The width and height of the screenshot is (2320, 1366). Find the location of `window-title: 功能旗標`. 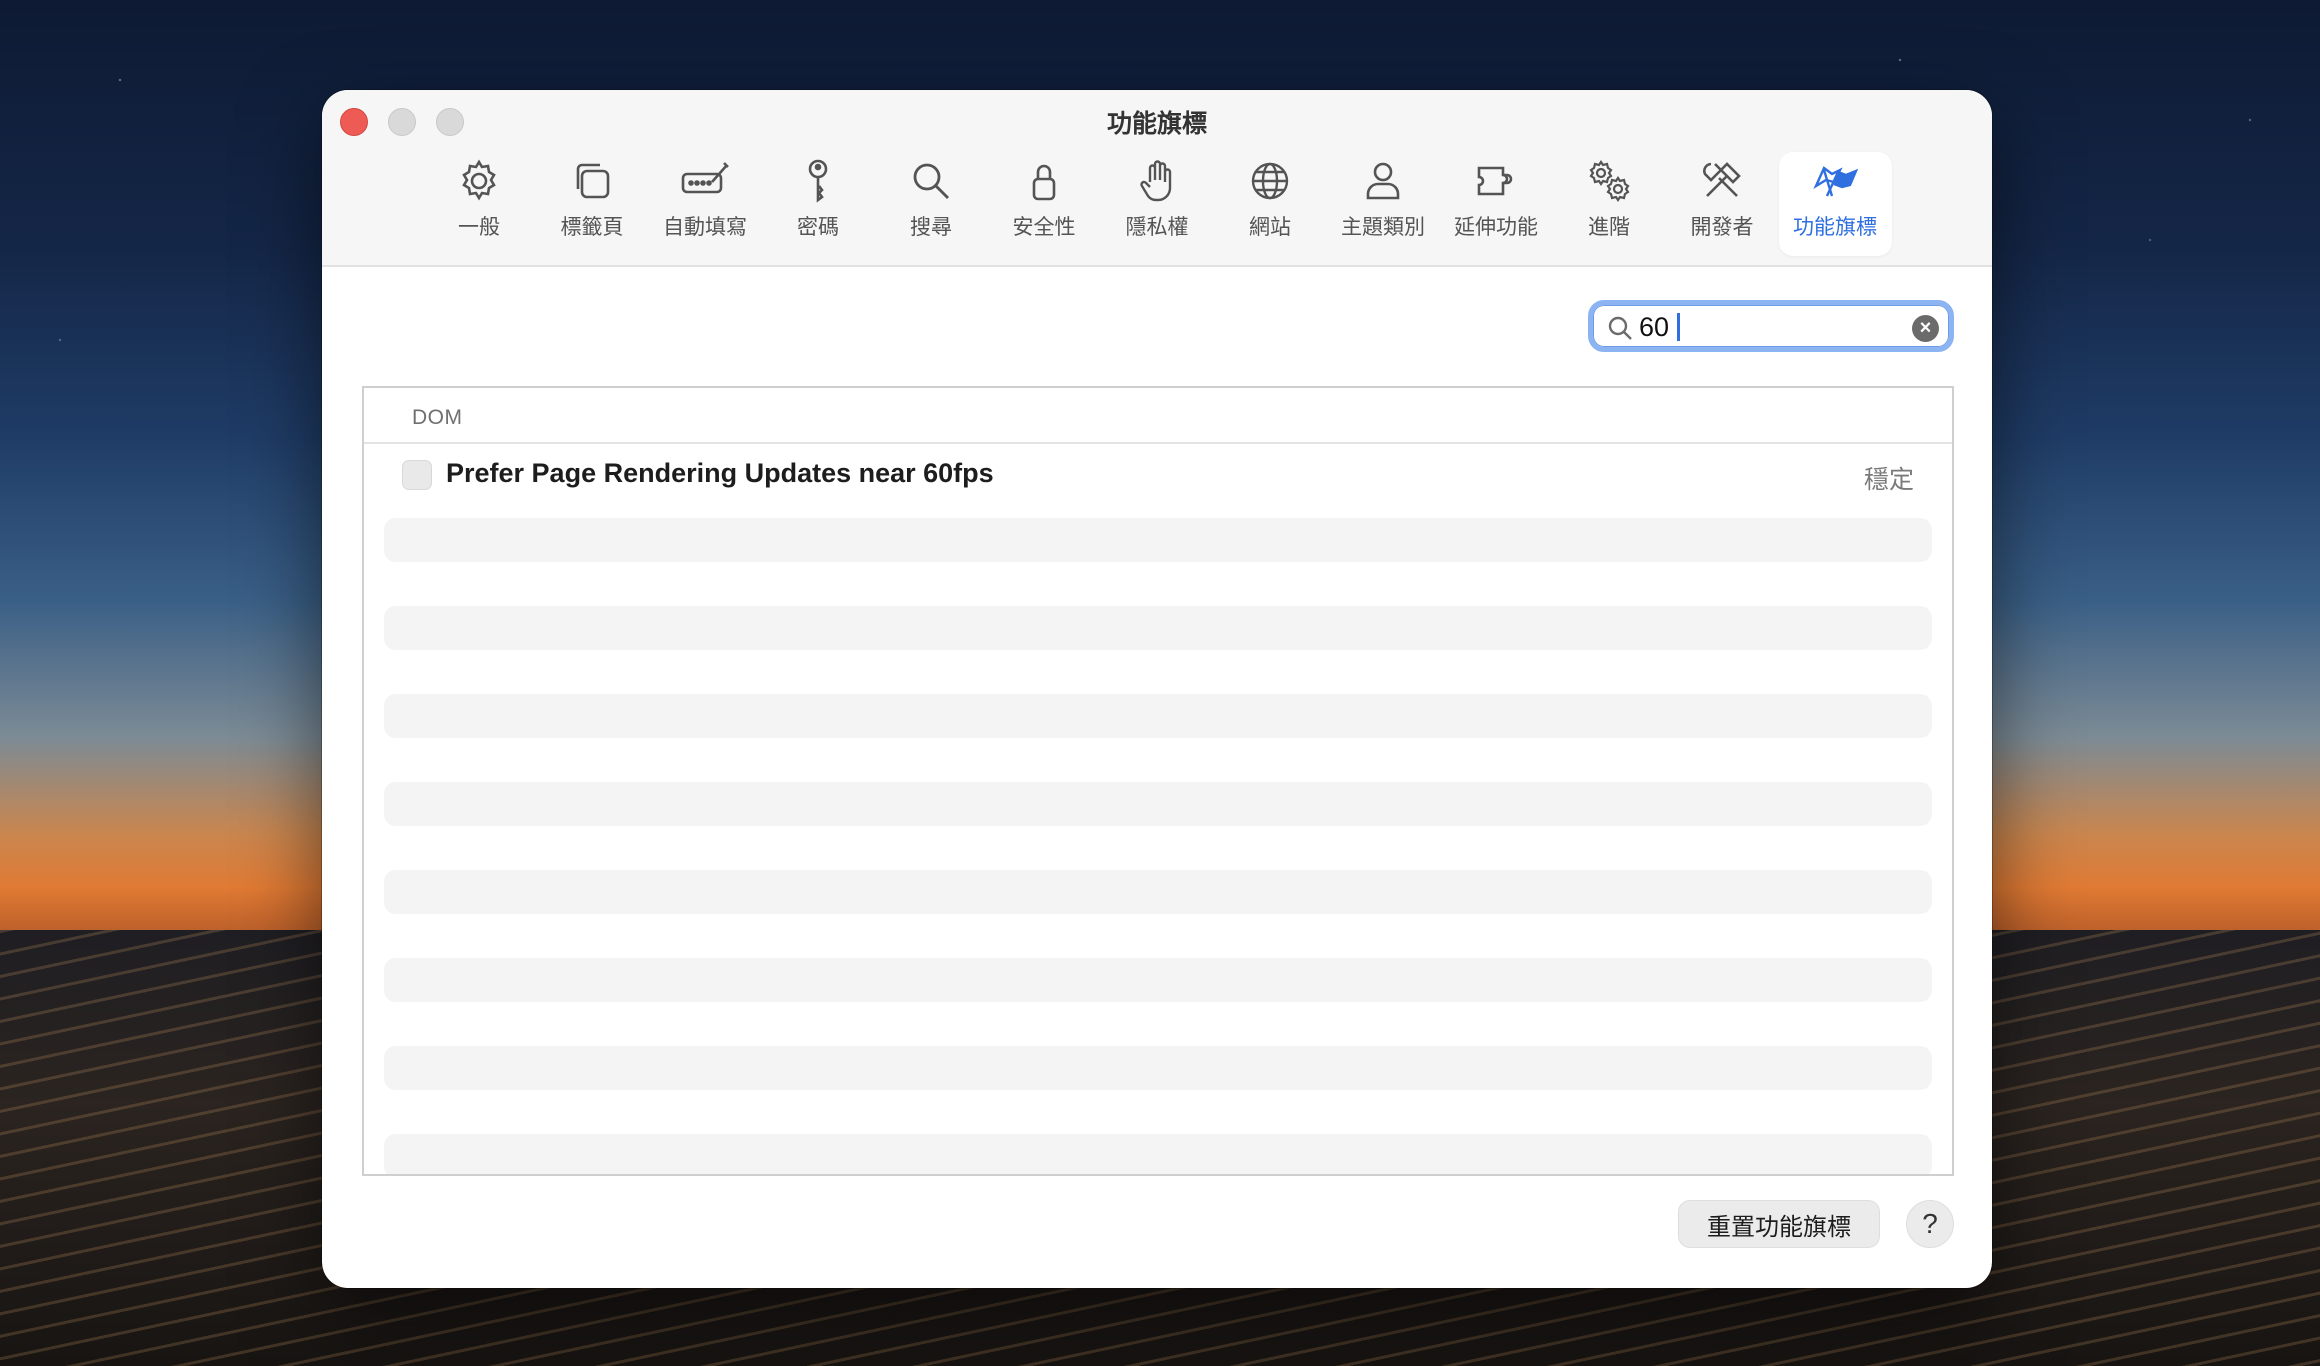

window-title: 功能旗標 is located at coordinates (1156, 124).